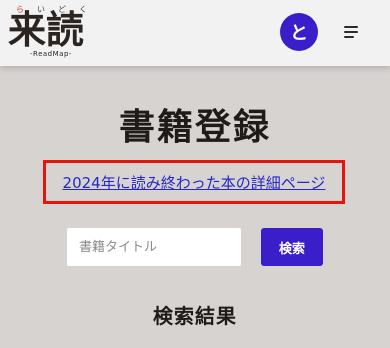  I want to click on search-button: 検索, so click(292, 247).